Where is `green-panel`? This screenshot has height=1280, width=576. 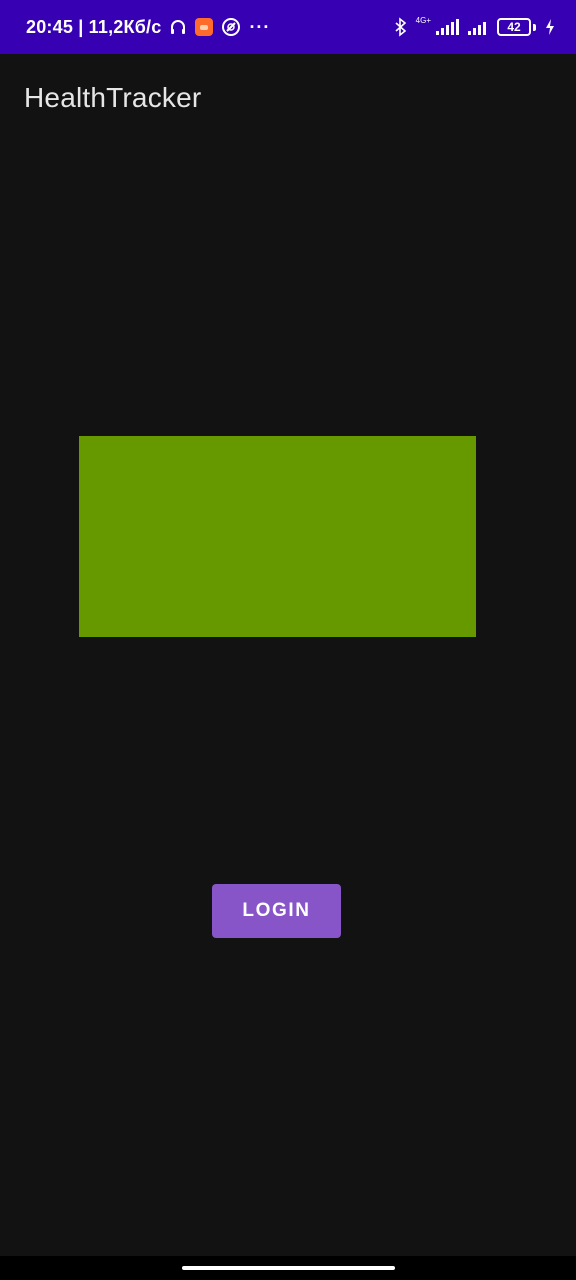 green-panel is located at coordinates (277, 536).